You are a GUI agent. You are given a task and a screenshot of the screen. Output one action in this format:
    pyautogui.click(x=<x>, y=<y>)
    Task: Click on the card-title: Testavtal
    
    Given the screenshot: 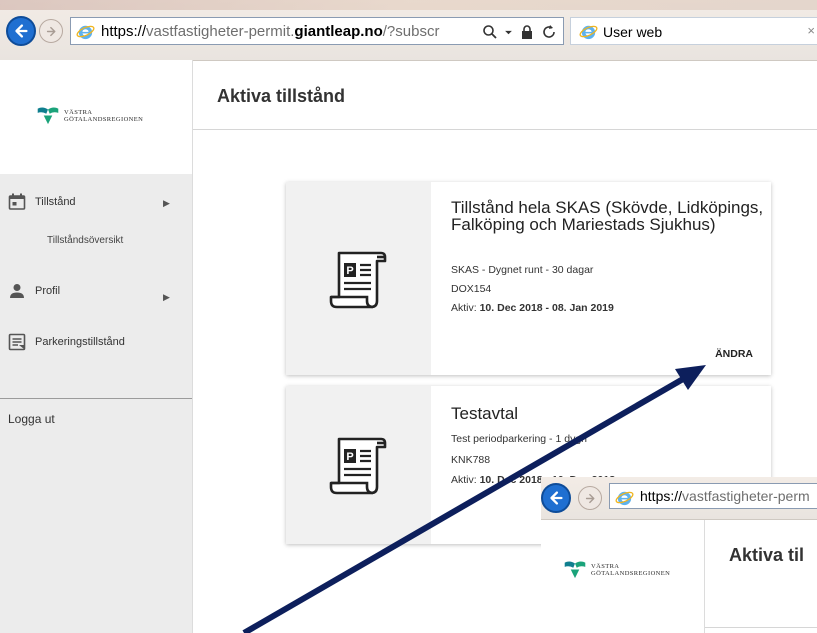 What is the action you would take?
    pyautogui.click(x=485, y=413)
    